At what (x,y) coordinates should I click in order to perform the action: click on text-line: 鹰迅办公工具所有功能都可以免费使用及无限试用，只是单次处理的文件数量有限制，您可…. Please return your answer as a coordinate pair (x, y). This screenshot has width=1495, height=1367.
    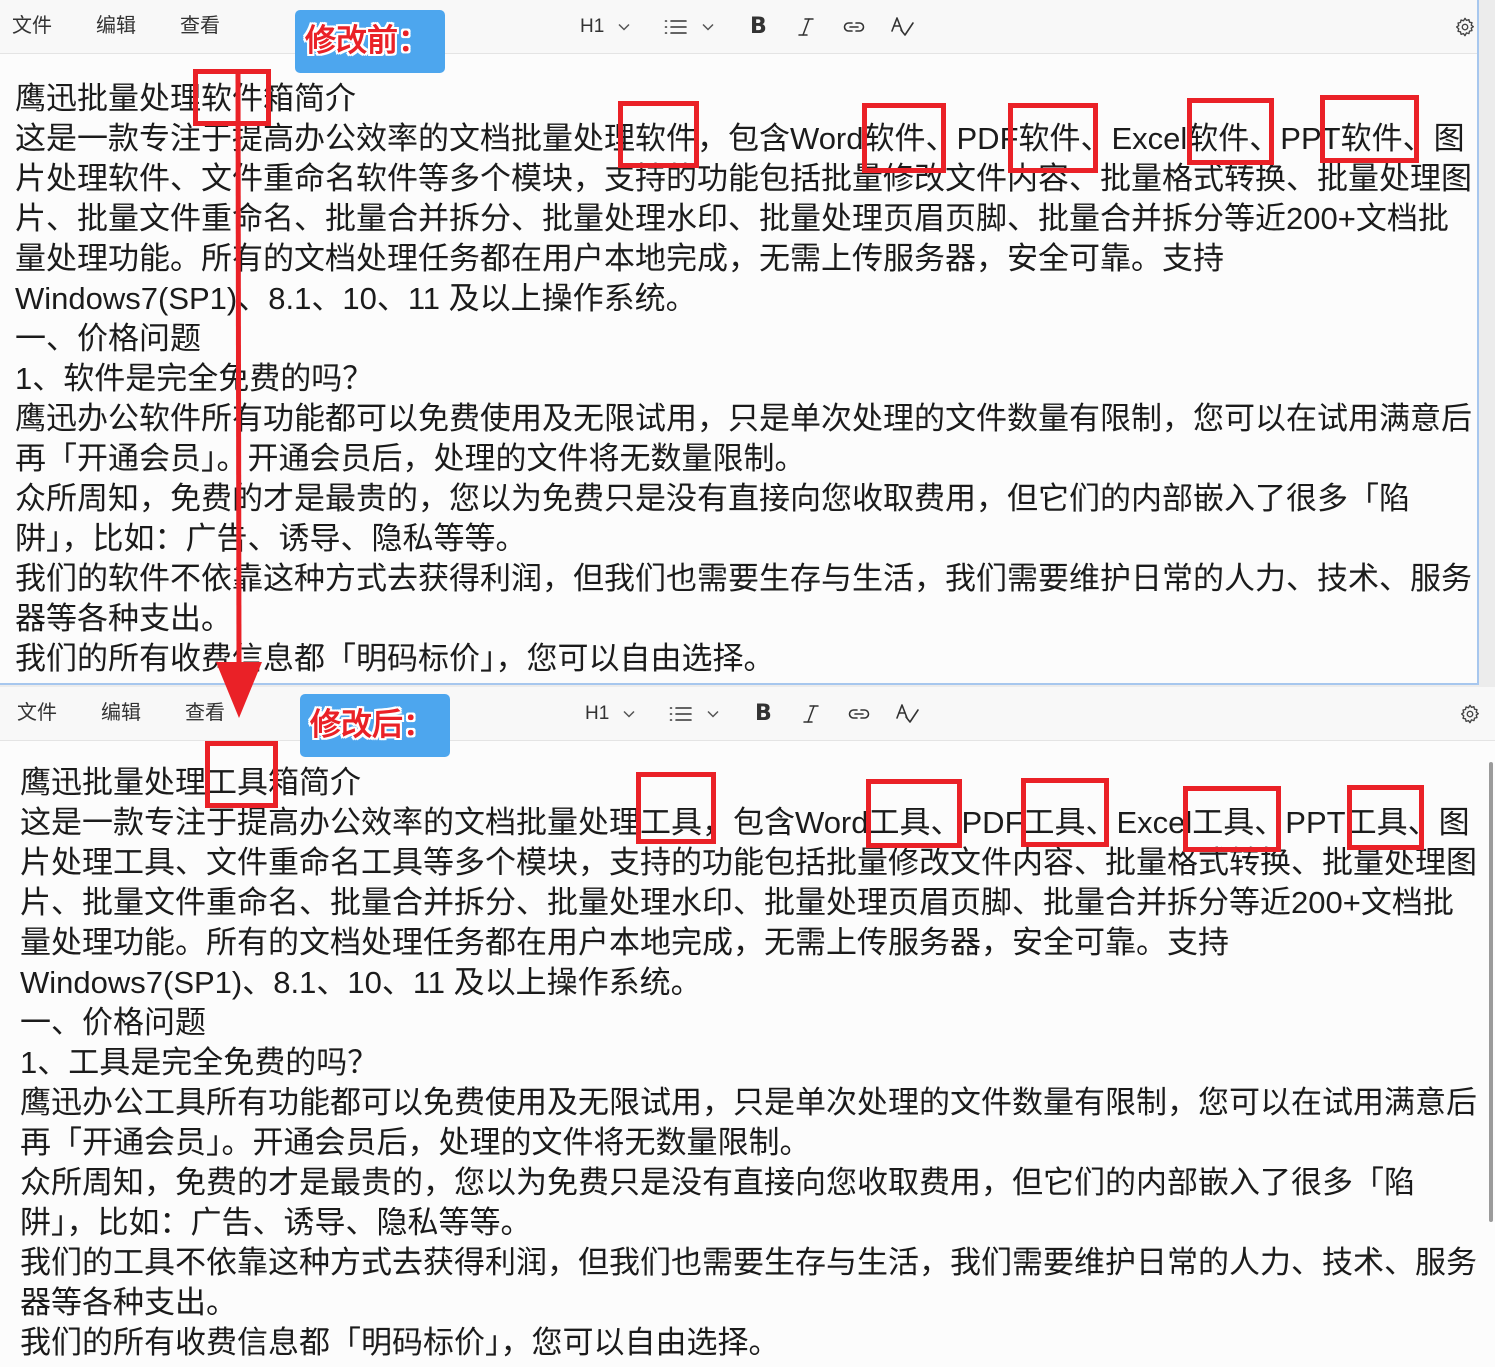
    Looking at the image, I should click on (748, 1102).